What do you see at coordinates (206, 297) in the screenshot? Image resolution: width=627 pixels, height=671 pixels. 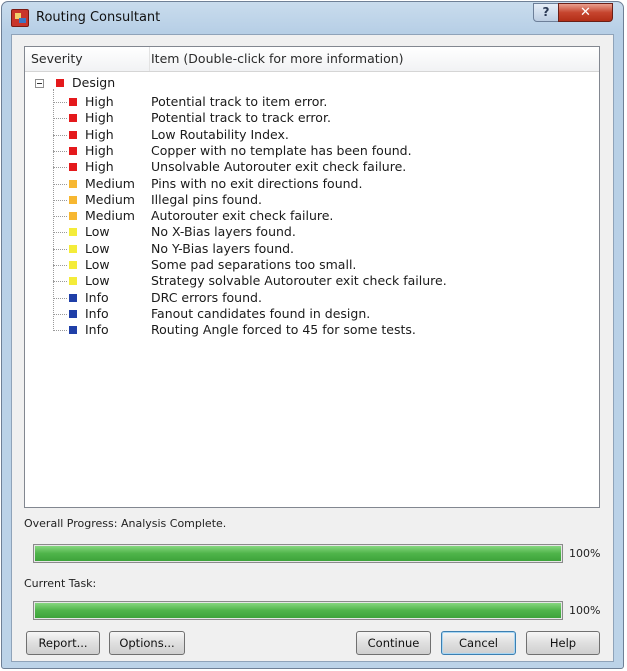 I see `item-text: DRC errors found.` at bounding box center [206, 297].